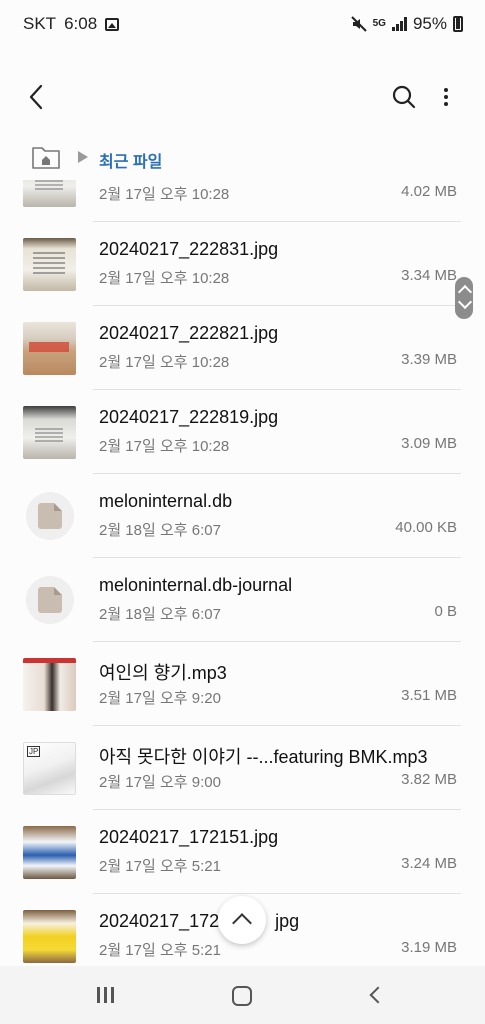 The height and width of the screenshot is (1024, 485). What do you see at coordinates (242, 24) in the screenshot?
I see `status-bar: SKT 6:08 5G 95%` at bounding box center [242, 24].